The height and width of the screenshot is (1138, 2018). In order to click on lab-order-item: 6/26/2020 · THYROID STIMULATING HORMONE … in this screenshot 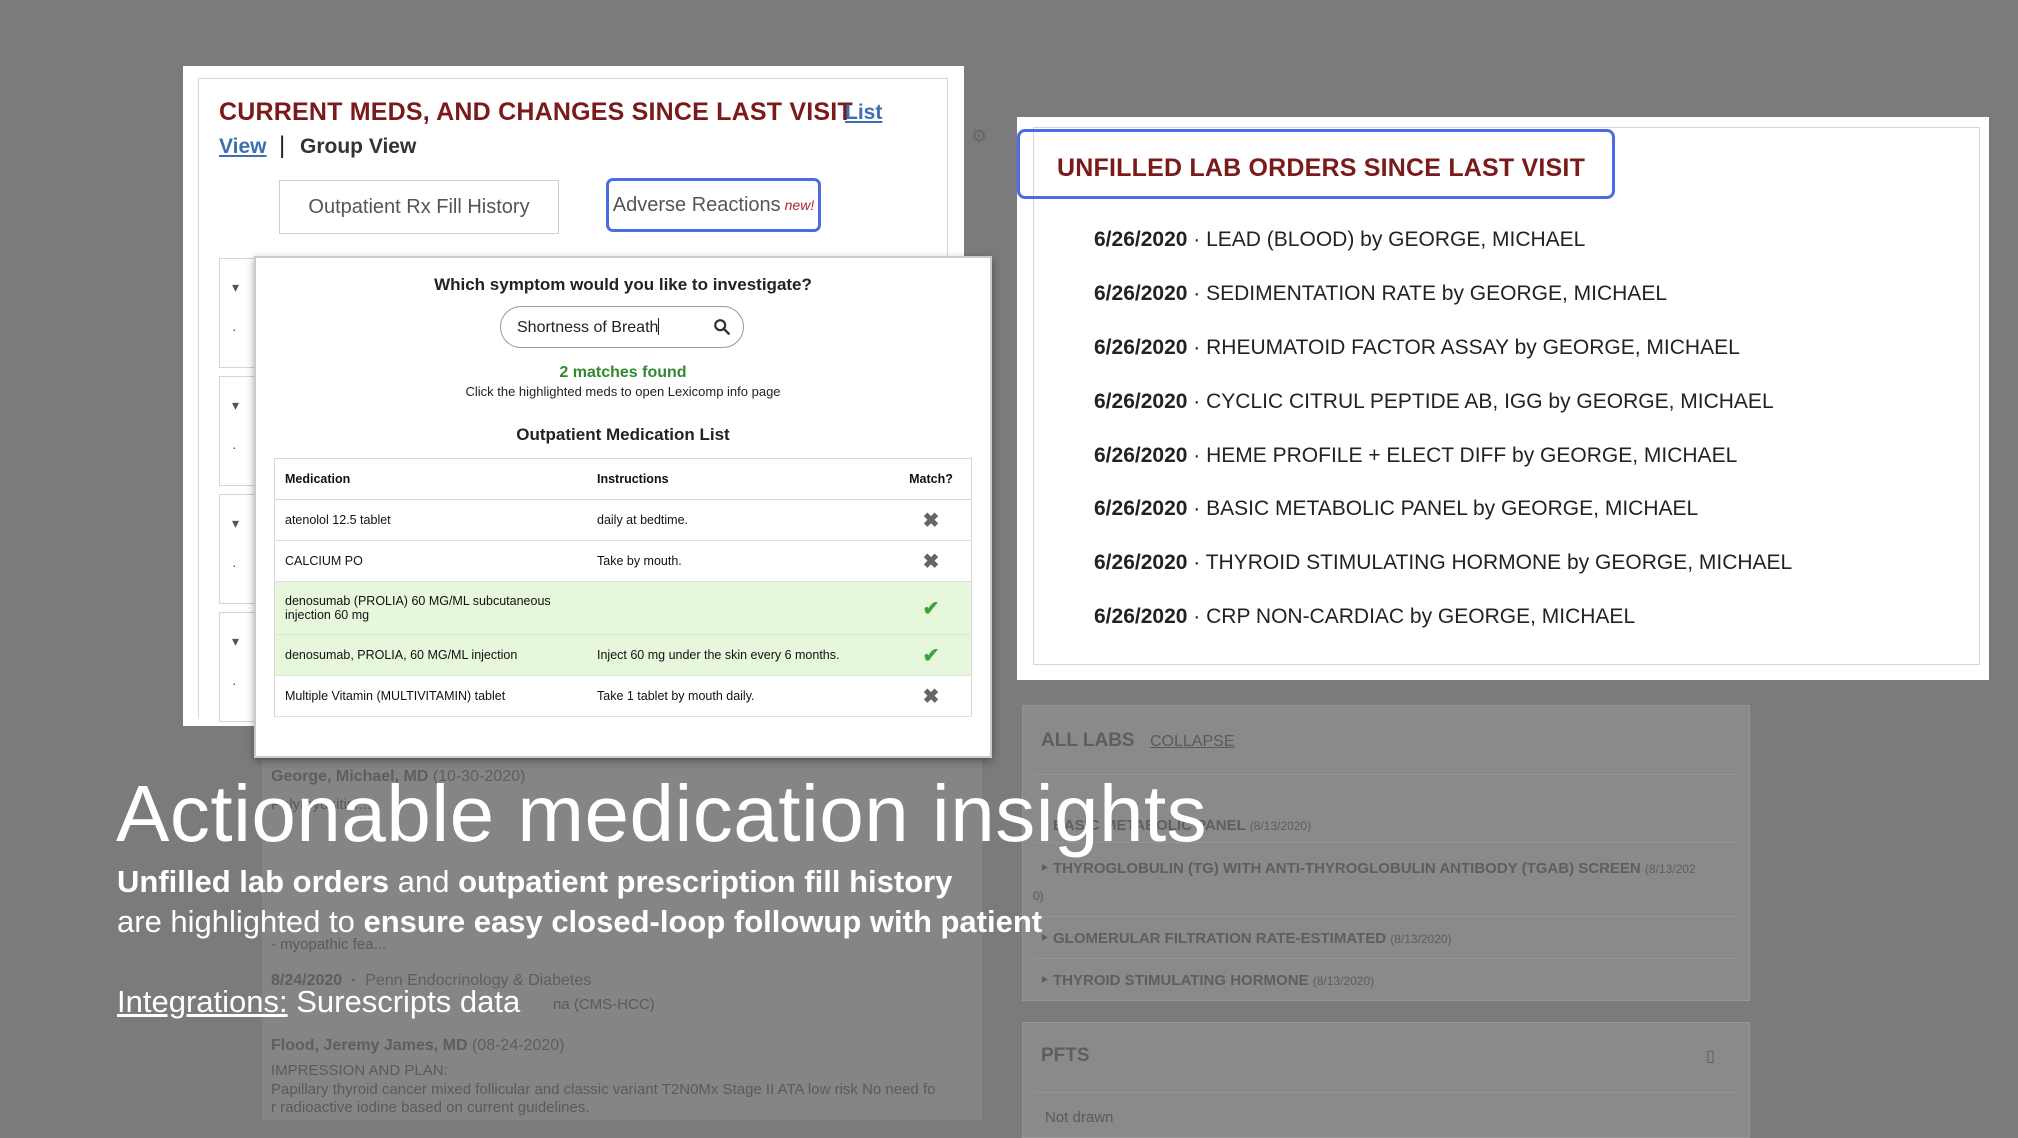, I will do `click(1443, 562)`.